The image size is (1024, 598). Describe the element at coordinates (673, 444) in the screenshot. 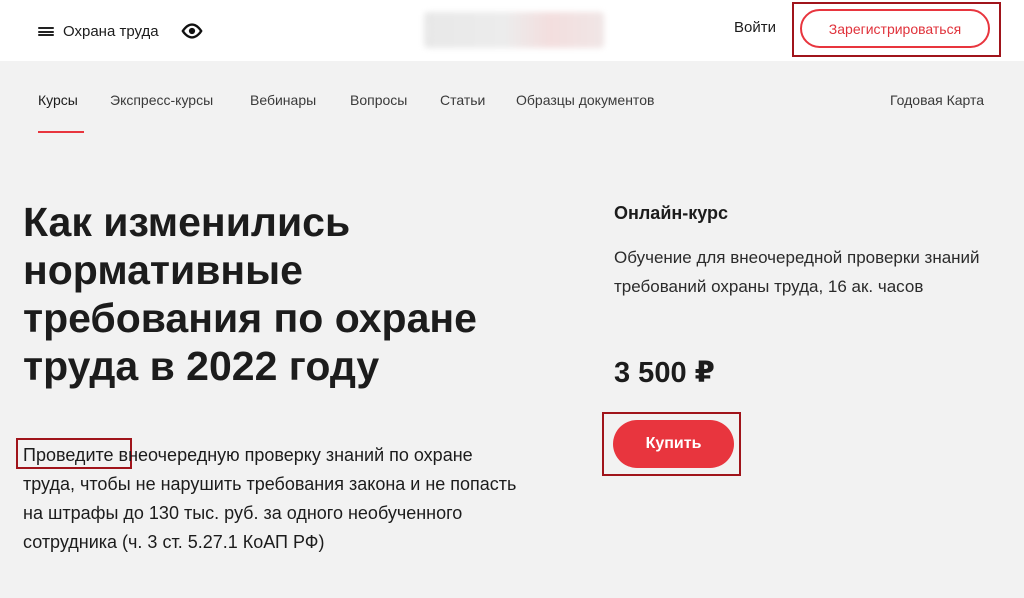

I see `buy-button: Купить` at that location.